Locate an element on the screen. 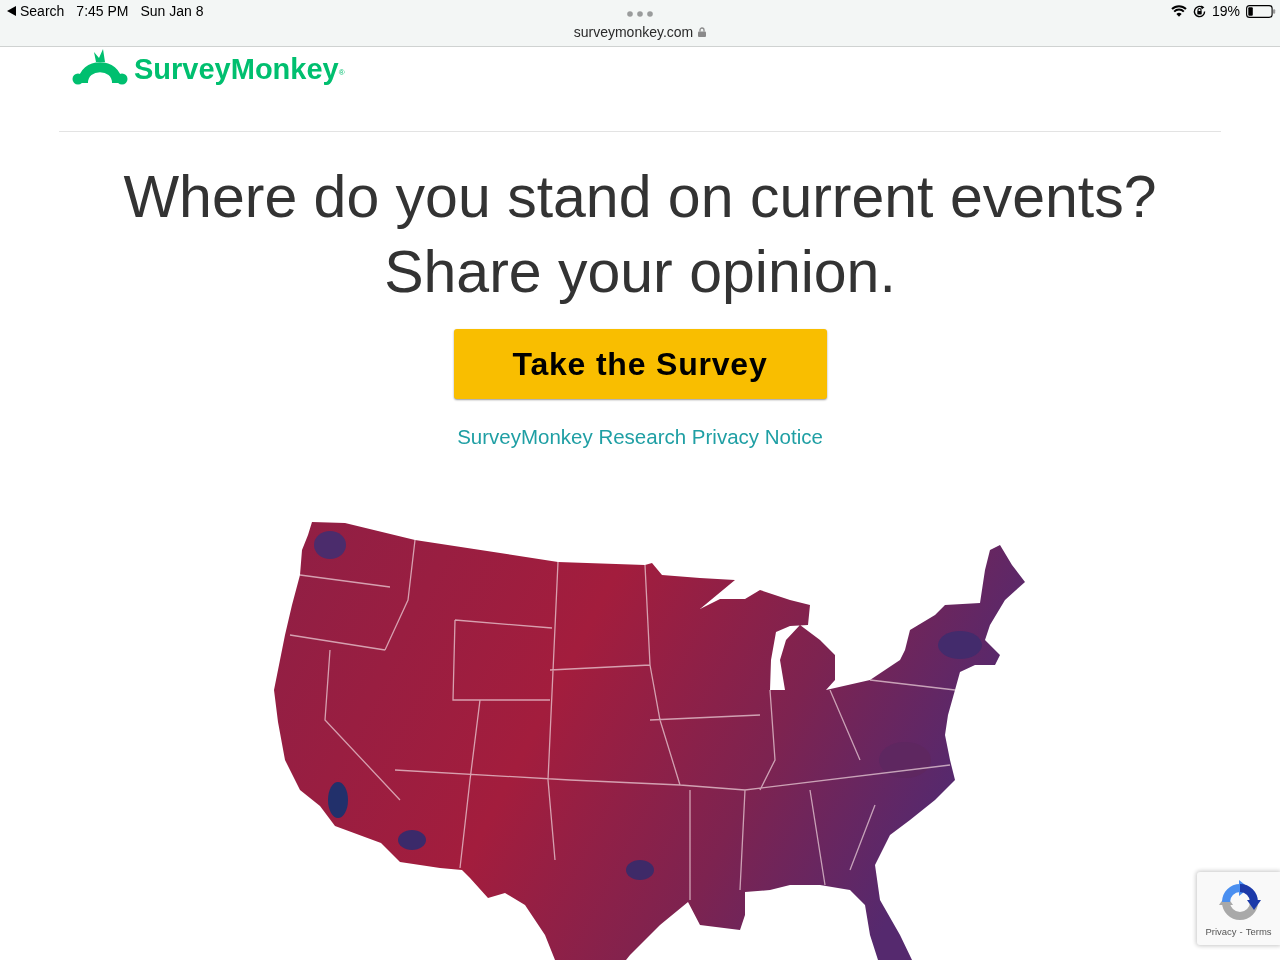 The width and height of the screenshot is (1280, 960). logo-wordmark: SurveyMonkey$^{®}$ is located at coordinates (239, 69).